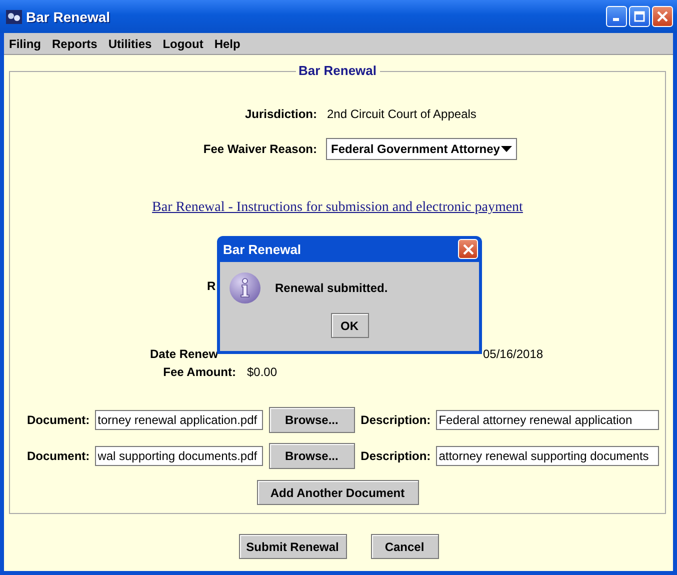  Describe the element at coordinates (506, 149) in the screenshot. I see `dropdown-arrow-icon` at that location.